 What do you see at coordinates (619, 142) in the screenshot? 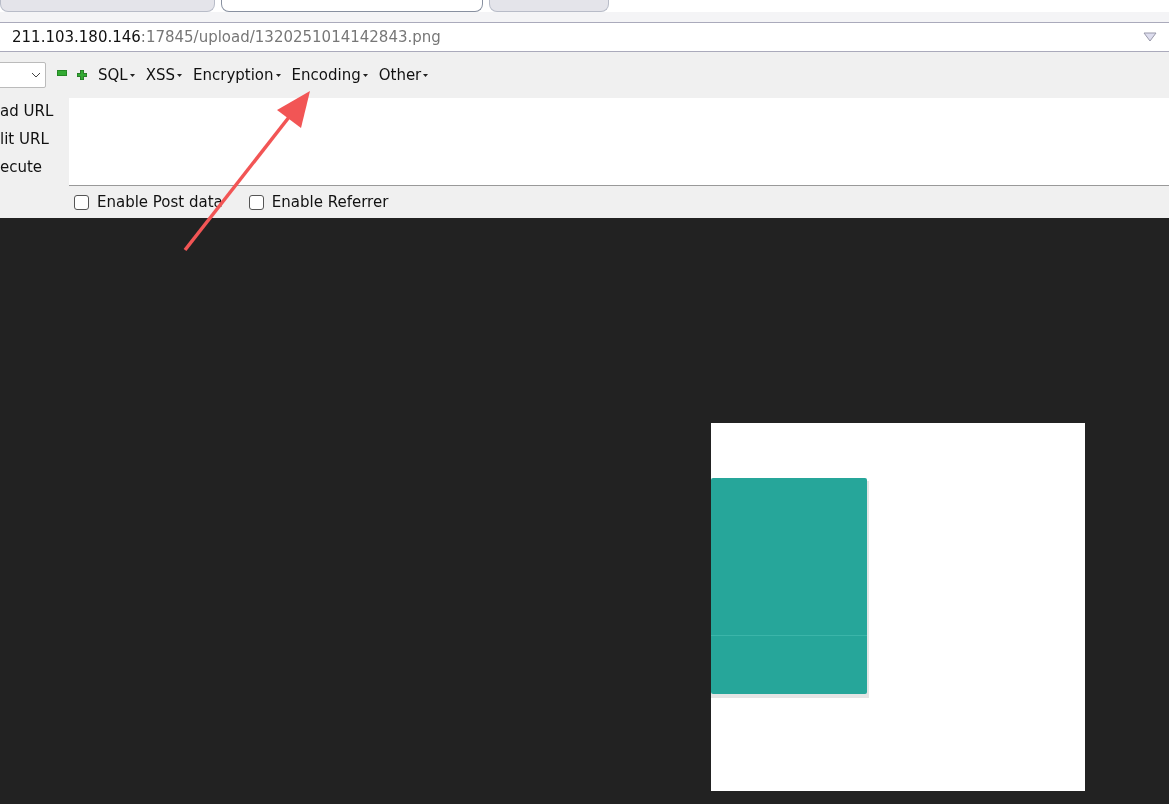
I see `url-textarea` at bounding box center [619, 142].